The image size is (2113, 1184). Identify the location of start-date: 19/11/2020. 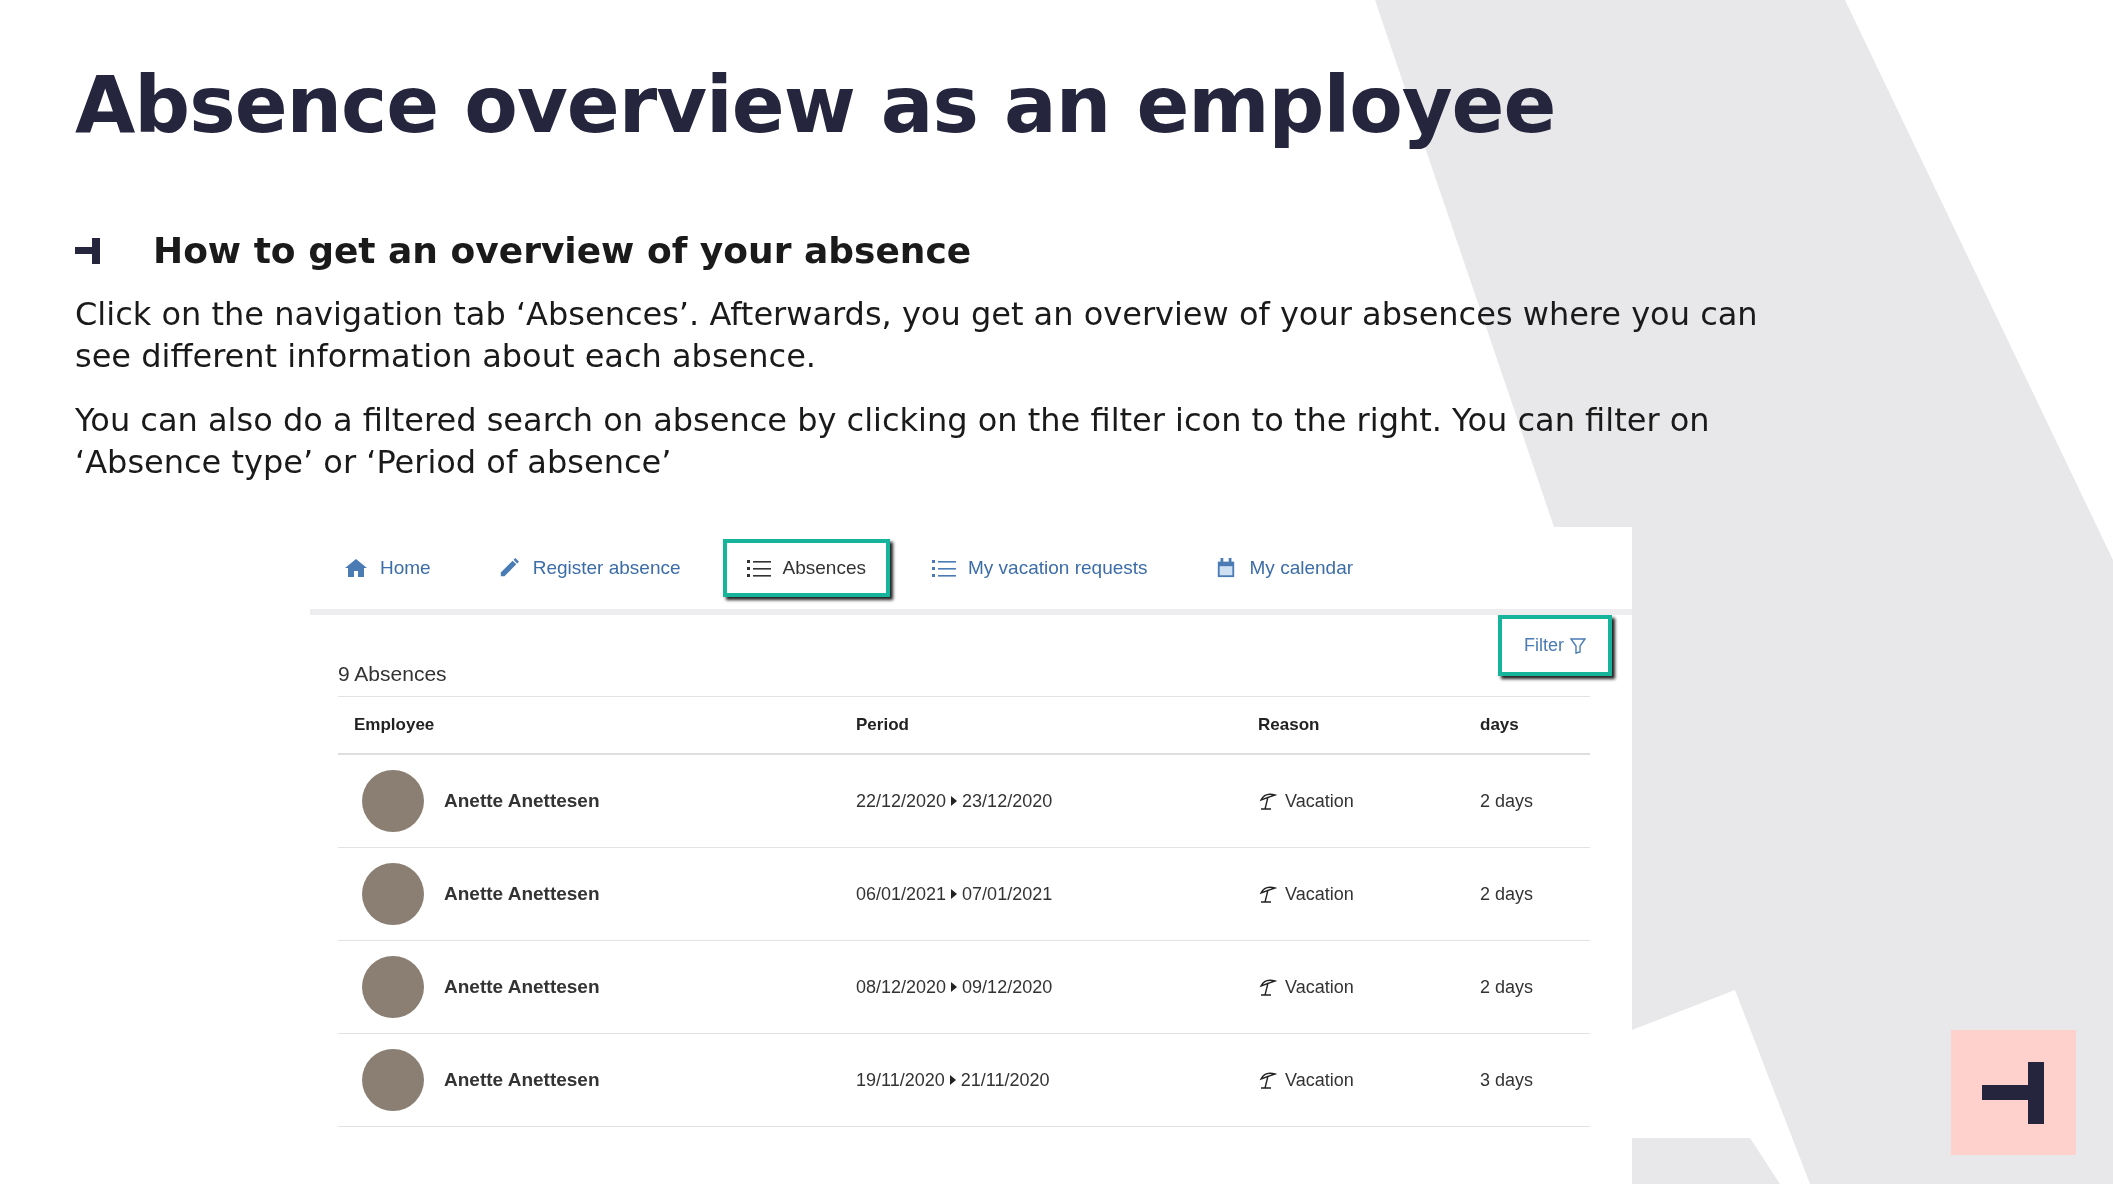
(900, 1080).